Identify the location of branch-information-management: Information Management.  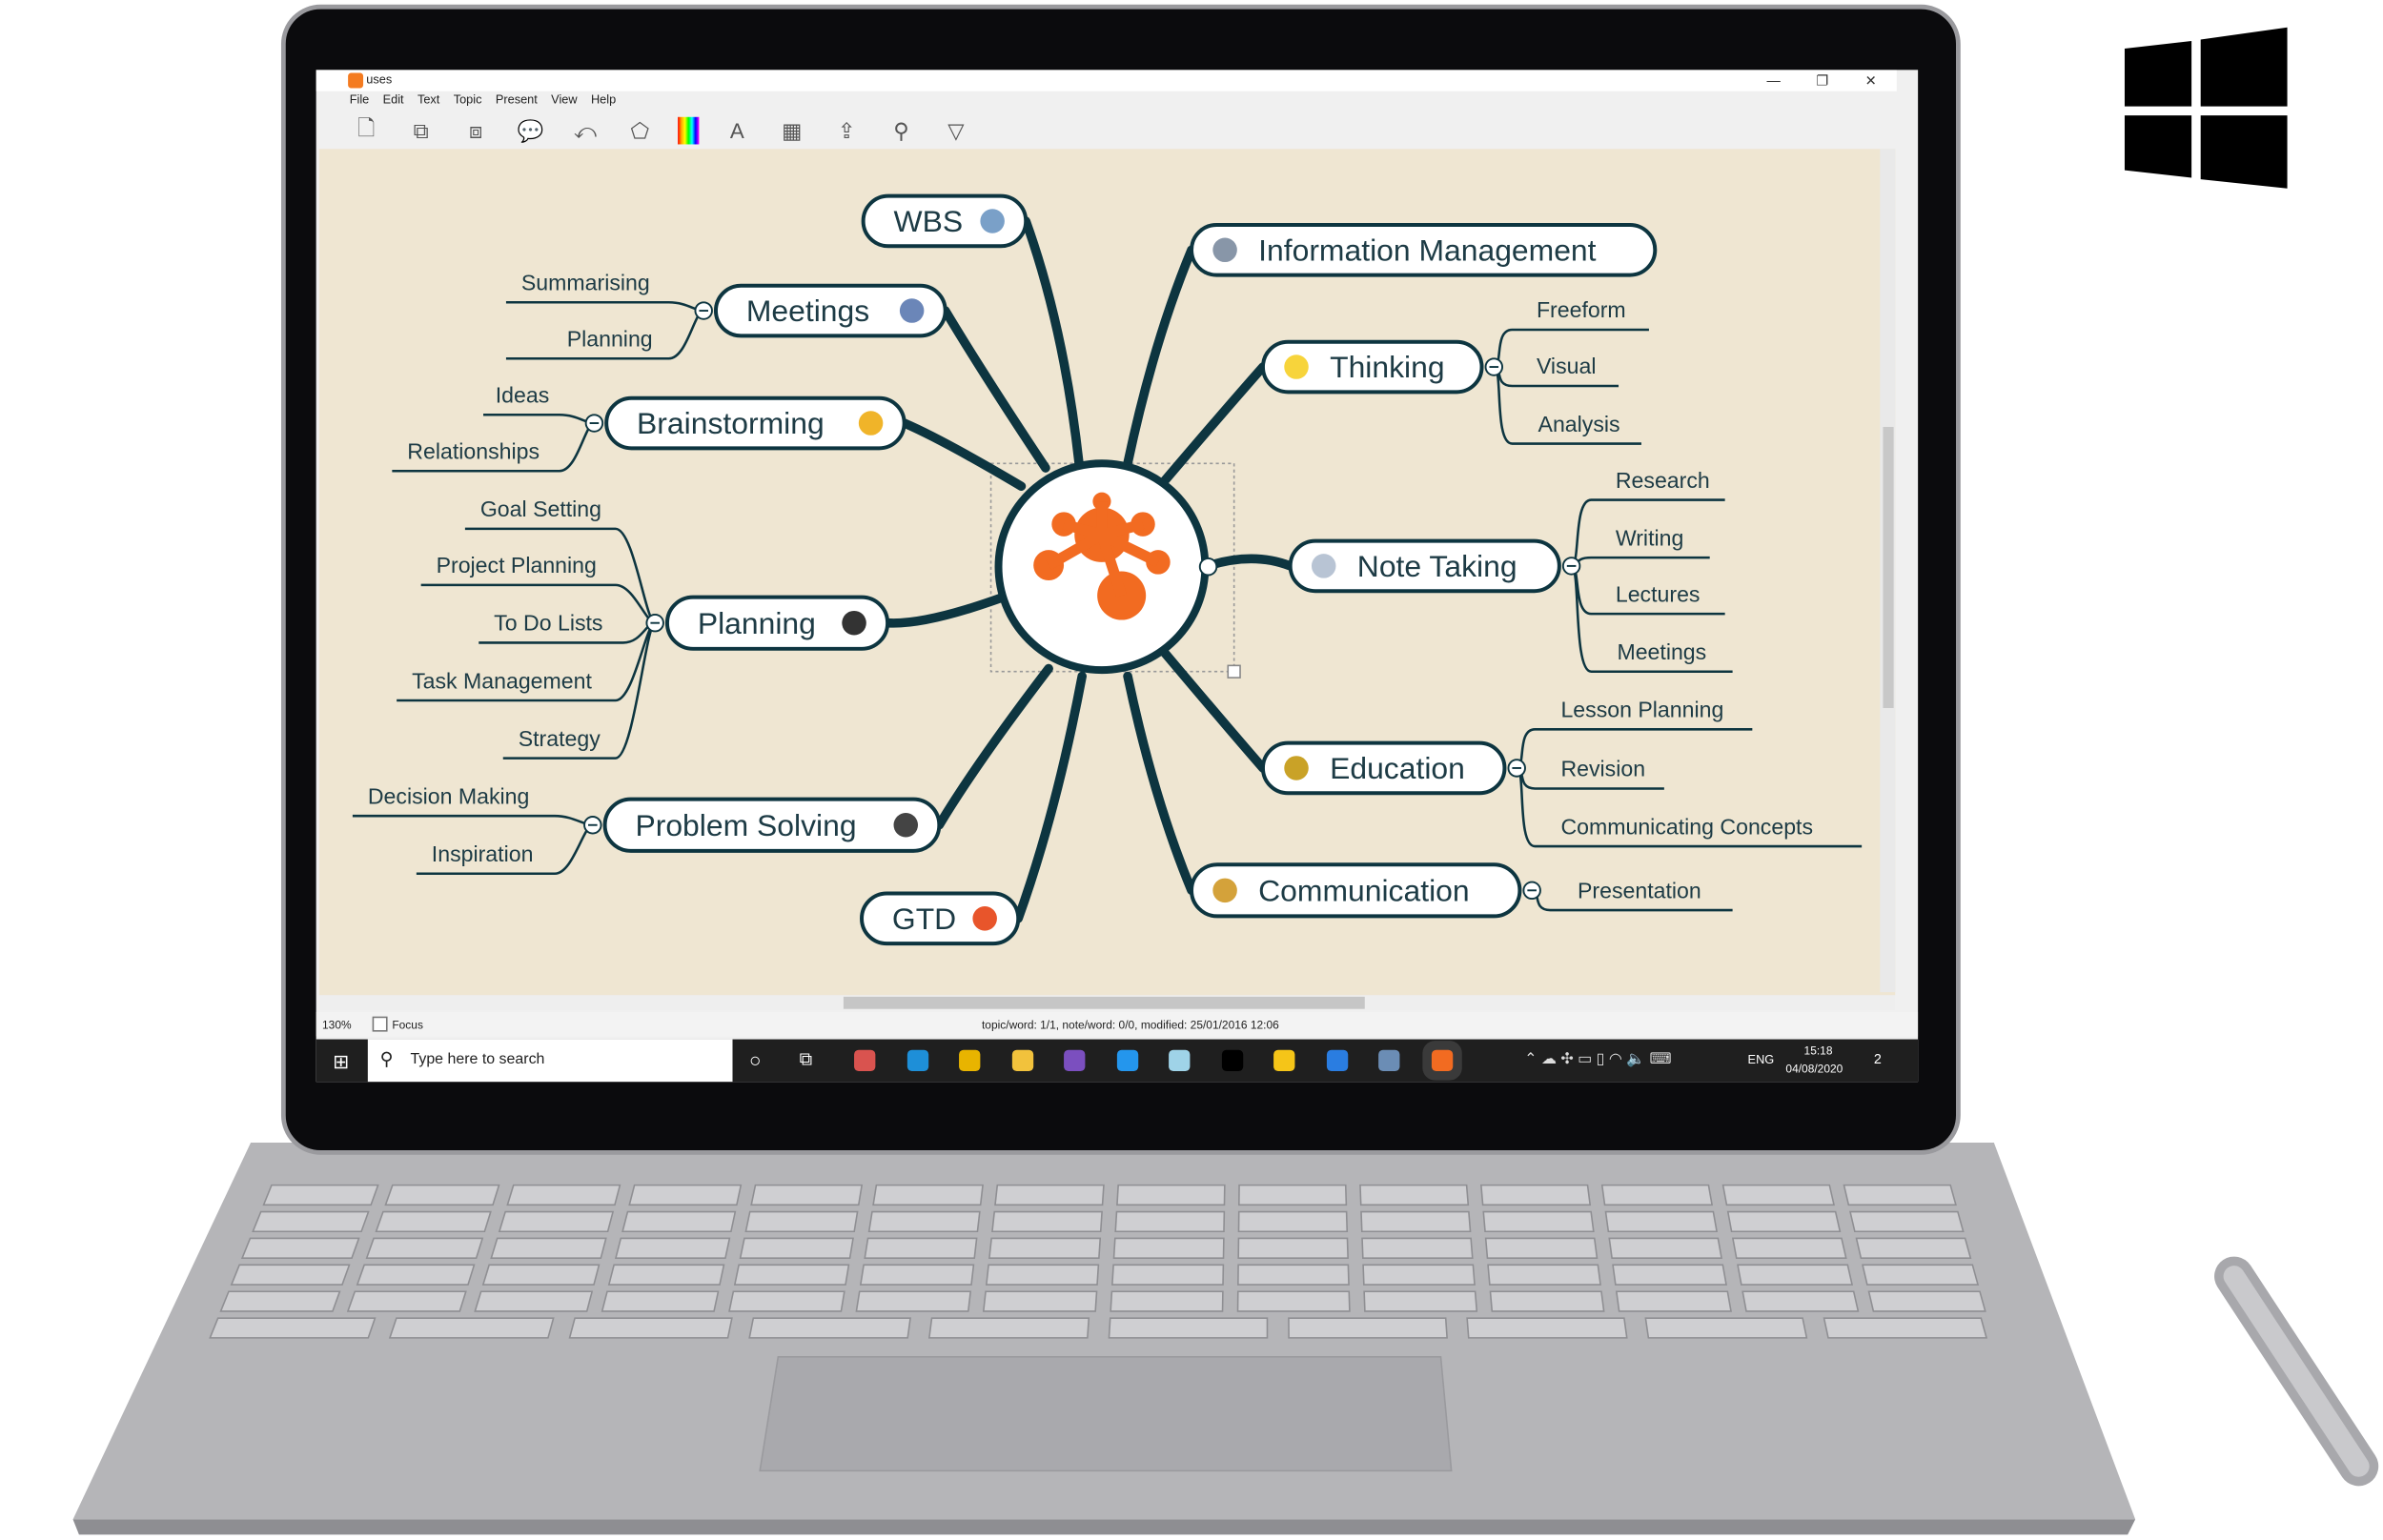
(1424, 249).